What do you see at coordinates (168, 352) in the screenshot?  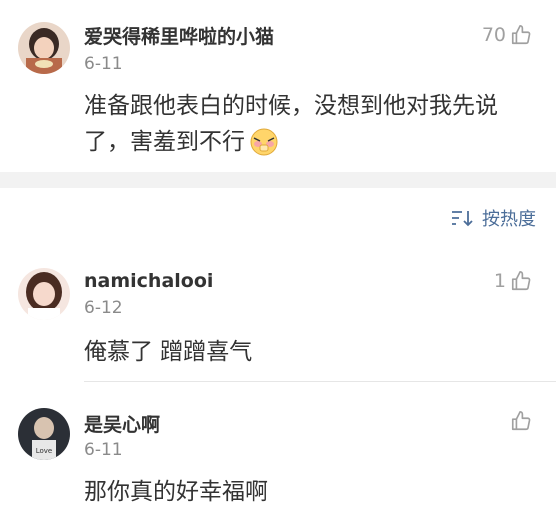 I see `comment-text: 俺慕了 蹭蹭喜气` at bounding box center [168, 352].